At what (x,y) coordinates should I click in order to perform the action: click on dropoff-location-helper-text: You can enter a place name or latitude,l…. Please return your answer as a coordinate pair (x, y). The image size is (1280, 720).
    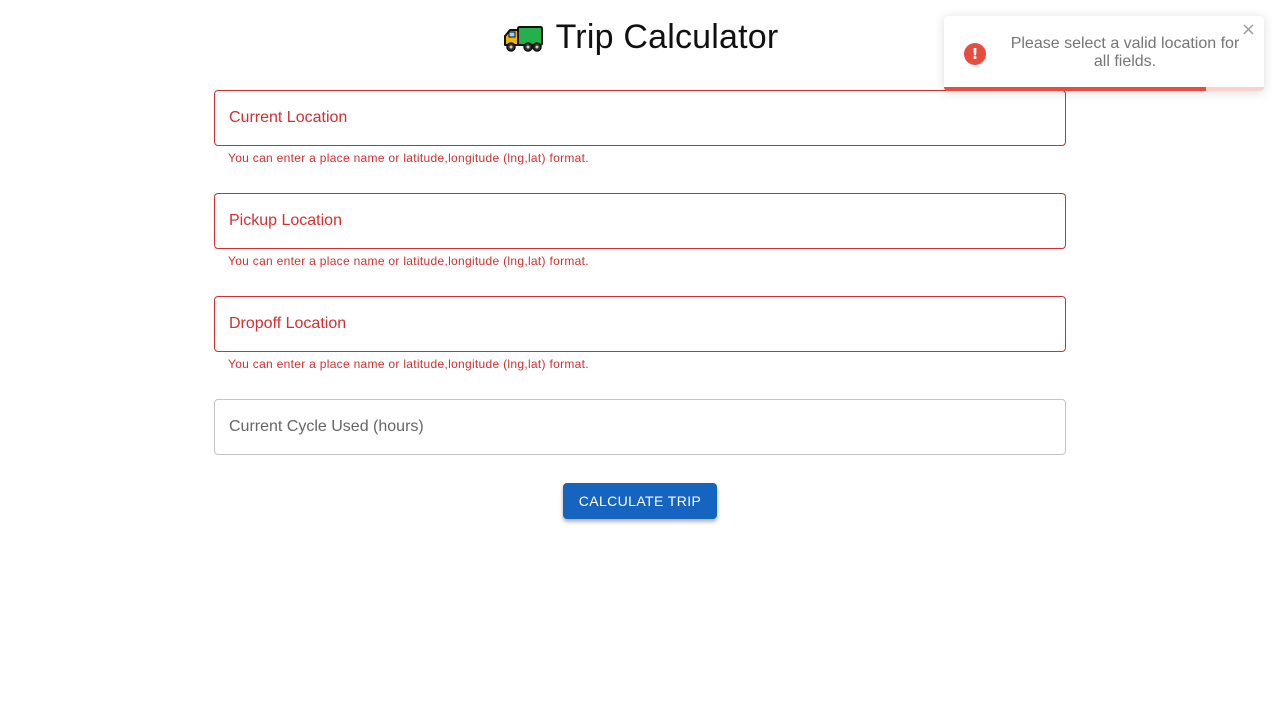
    Looking at the image, I should click on (408, 364).